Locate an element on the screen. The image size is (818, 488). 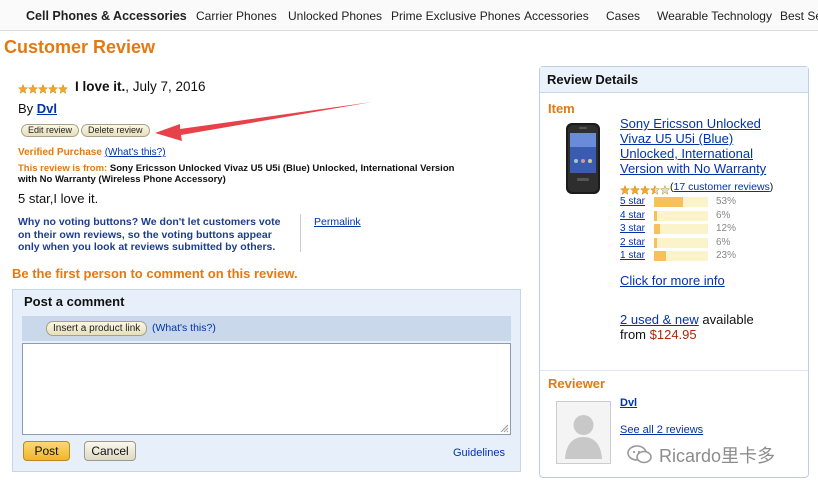
review-byline: By Dvl is located at coordinates (37, 108).